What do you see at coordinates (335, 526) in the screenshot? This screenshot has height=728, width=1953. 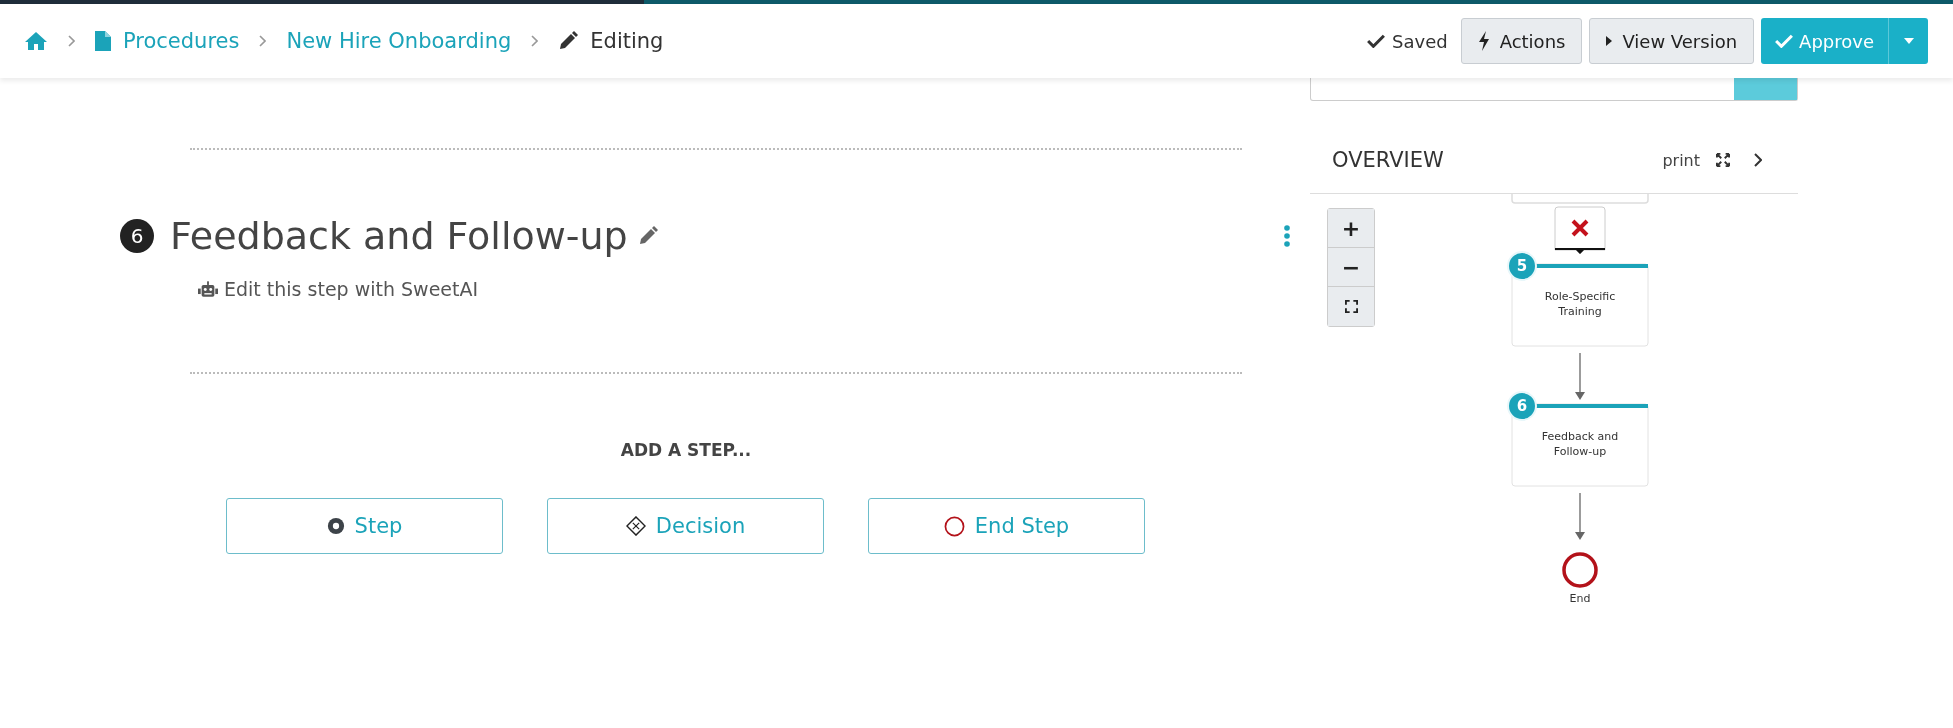 I see `step-icon` at bounding box center [335, 526].